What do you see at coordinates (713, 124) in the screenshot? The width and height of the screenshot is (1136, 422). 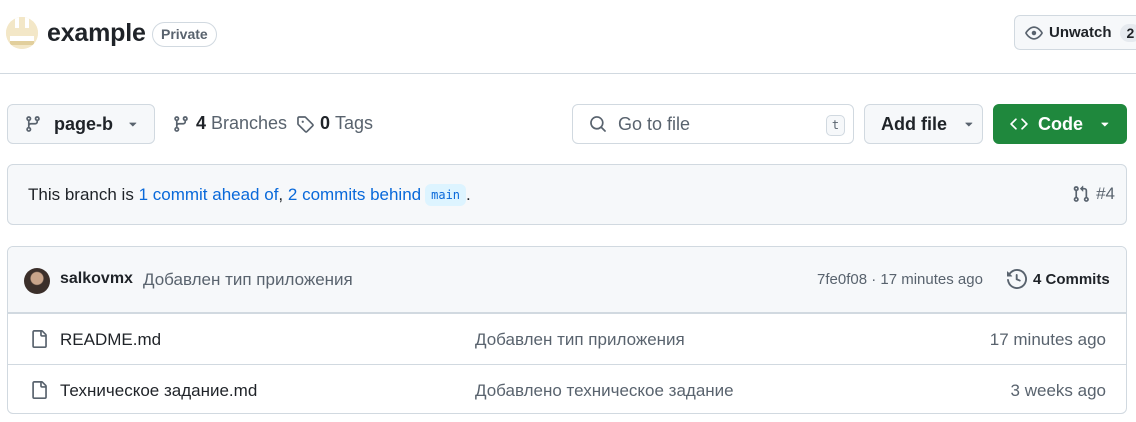 I see `go-to-file-input: Go to file t` at bounding box center [713, 124].